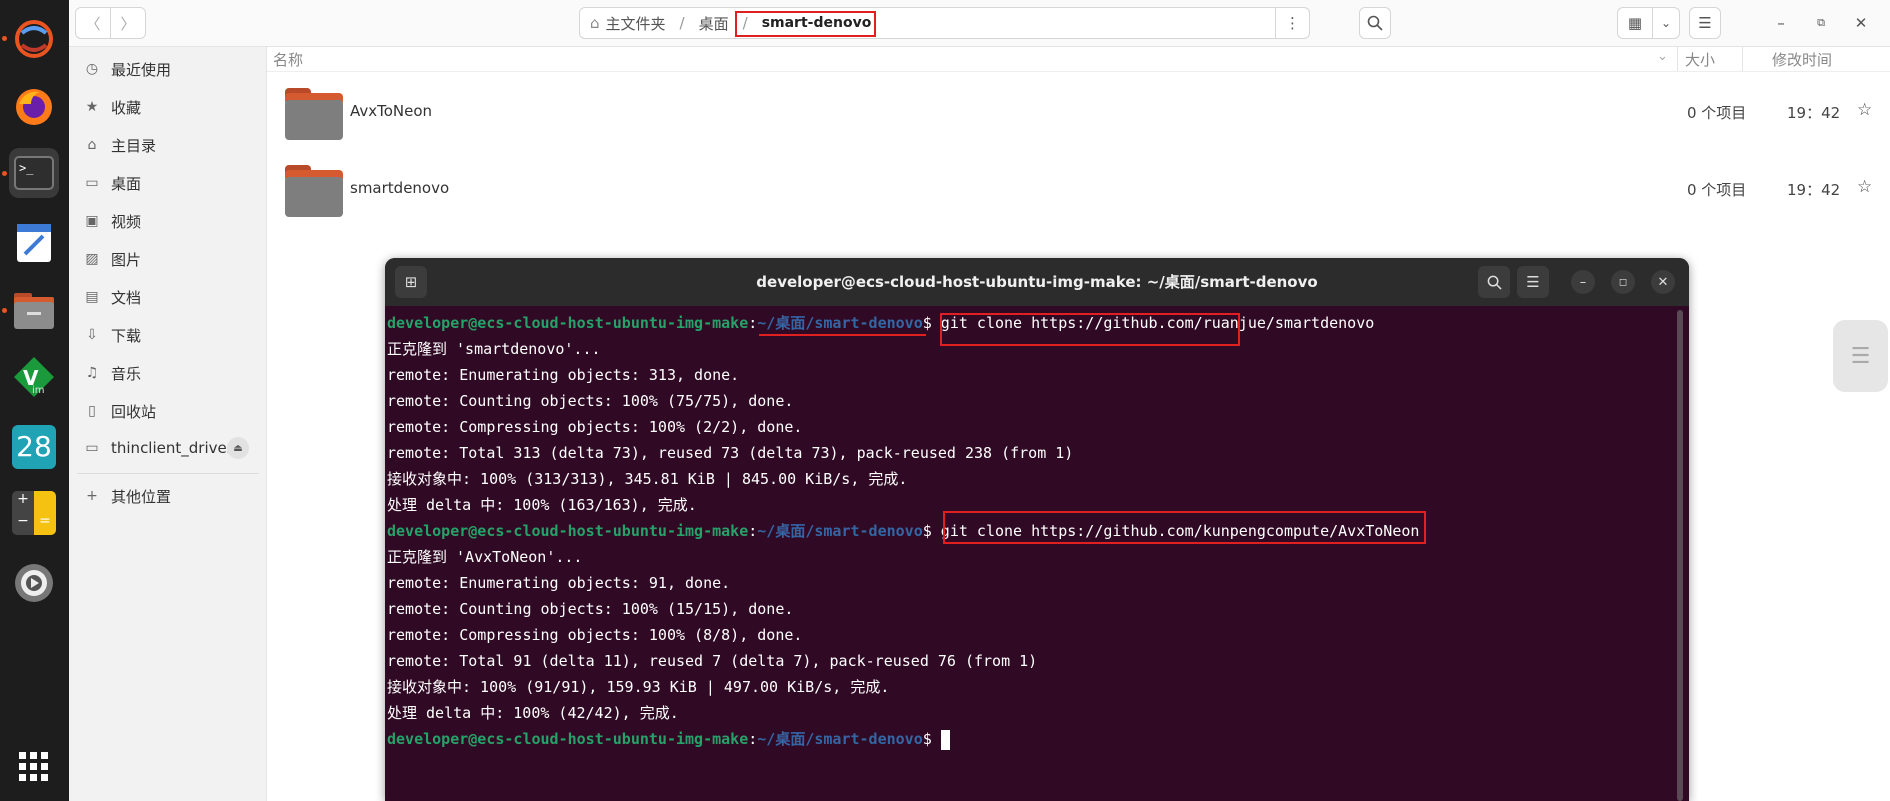 This screenshot has height=801, width=1890. I want to click on main-menu-button: ☰, so click(1705, 23).